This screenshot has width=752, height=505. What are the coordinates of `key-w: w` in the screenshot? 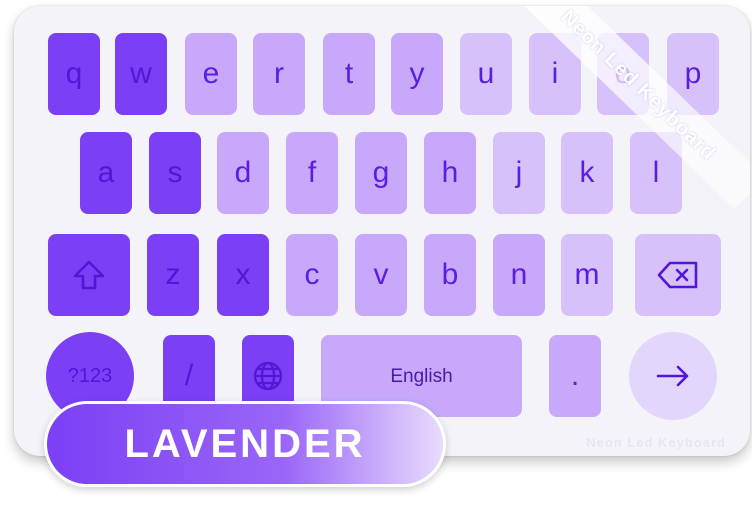 It's located at (141, 74).